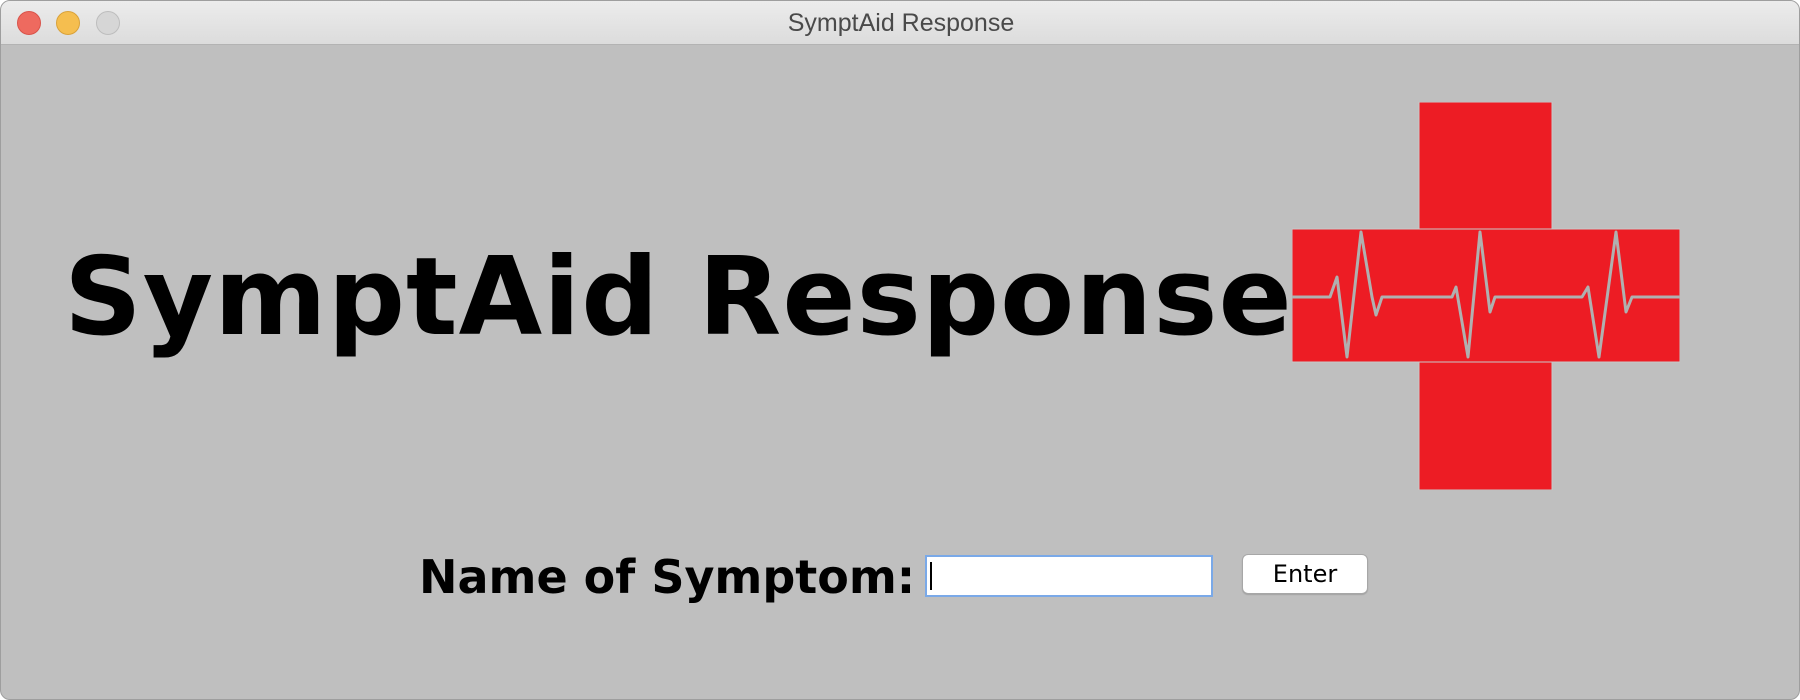  I want to click on window-title: SymptAid Response, so click(901, 23).